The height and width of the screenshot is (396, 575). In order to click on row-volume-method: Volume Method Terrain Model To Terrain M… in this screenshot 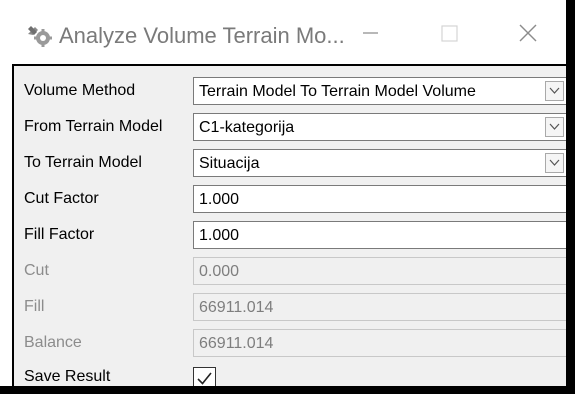, I will do `click(291, 92)`.